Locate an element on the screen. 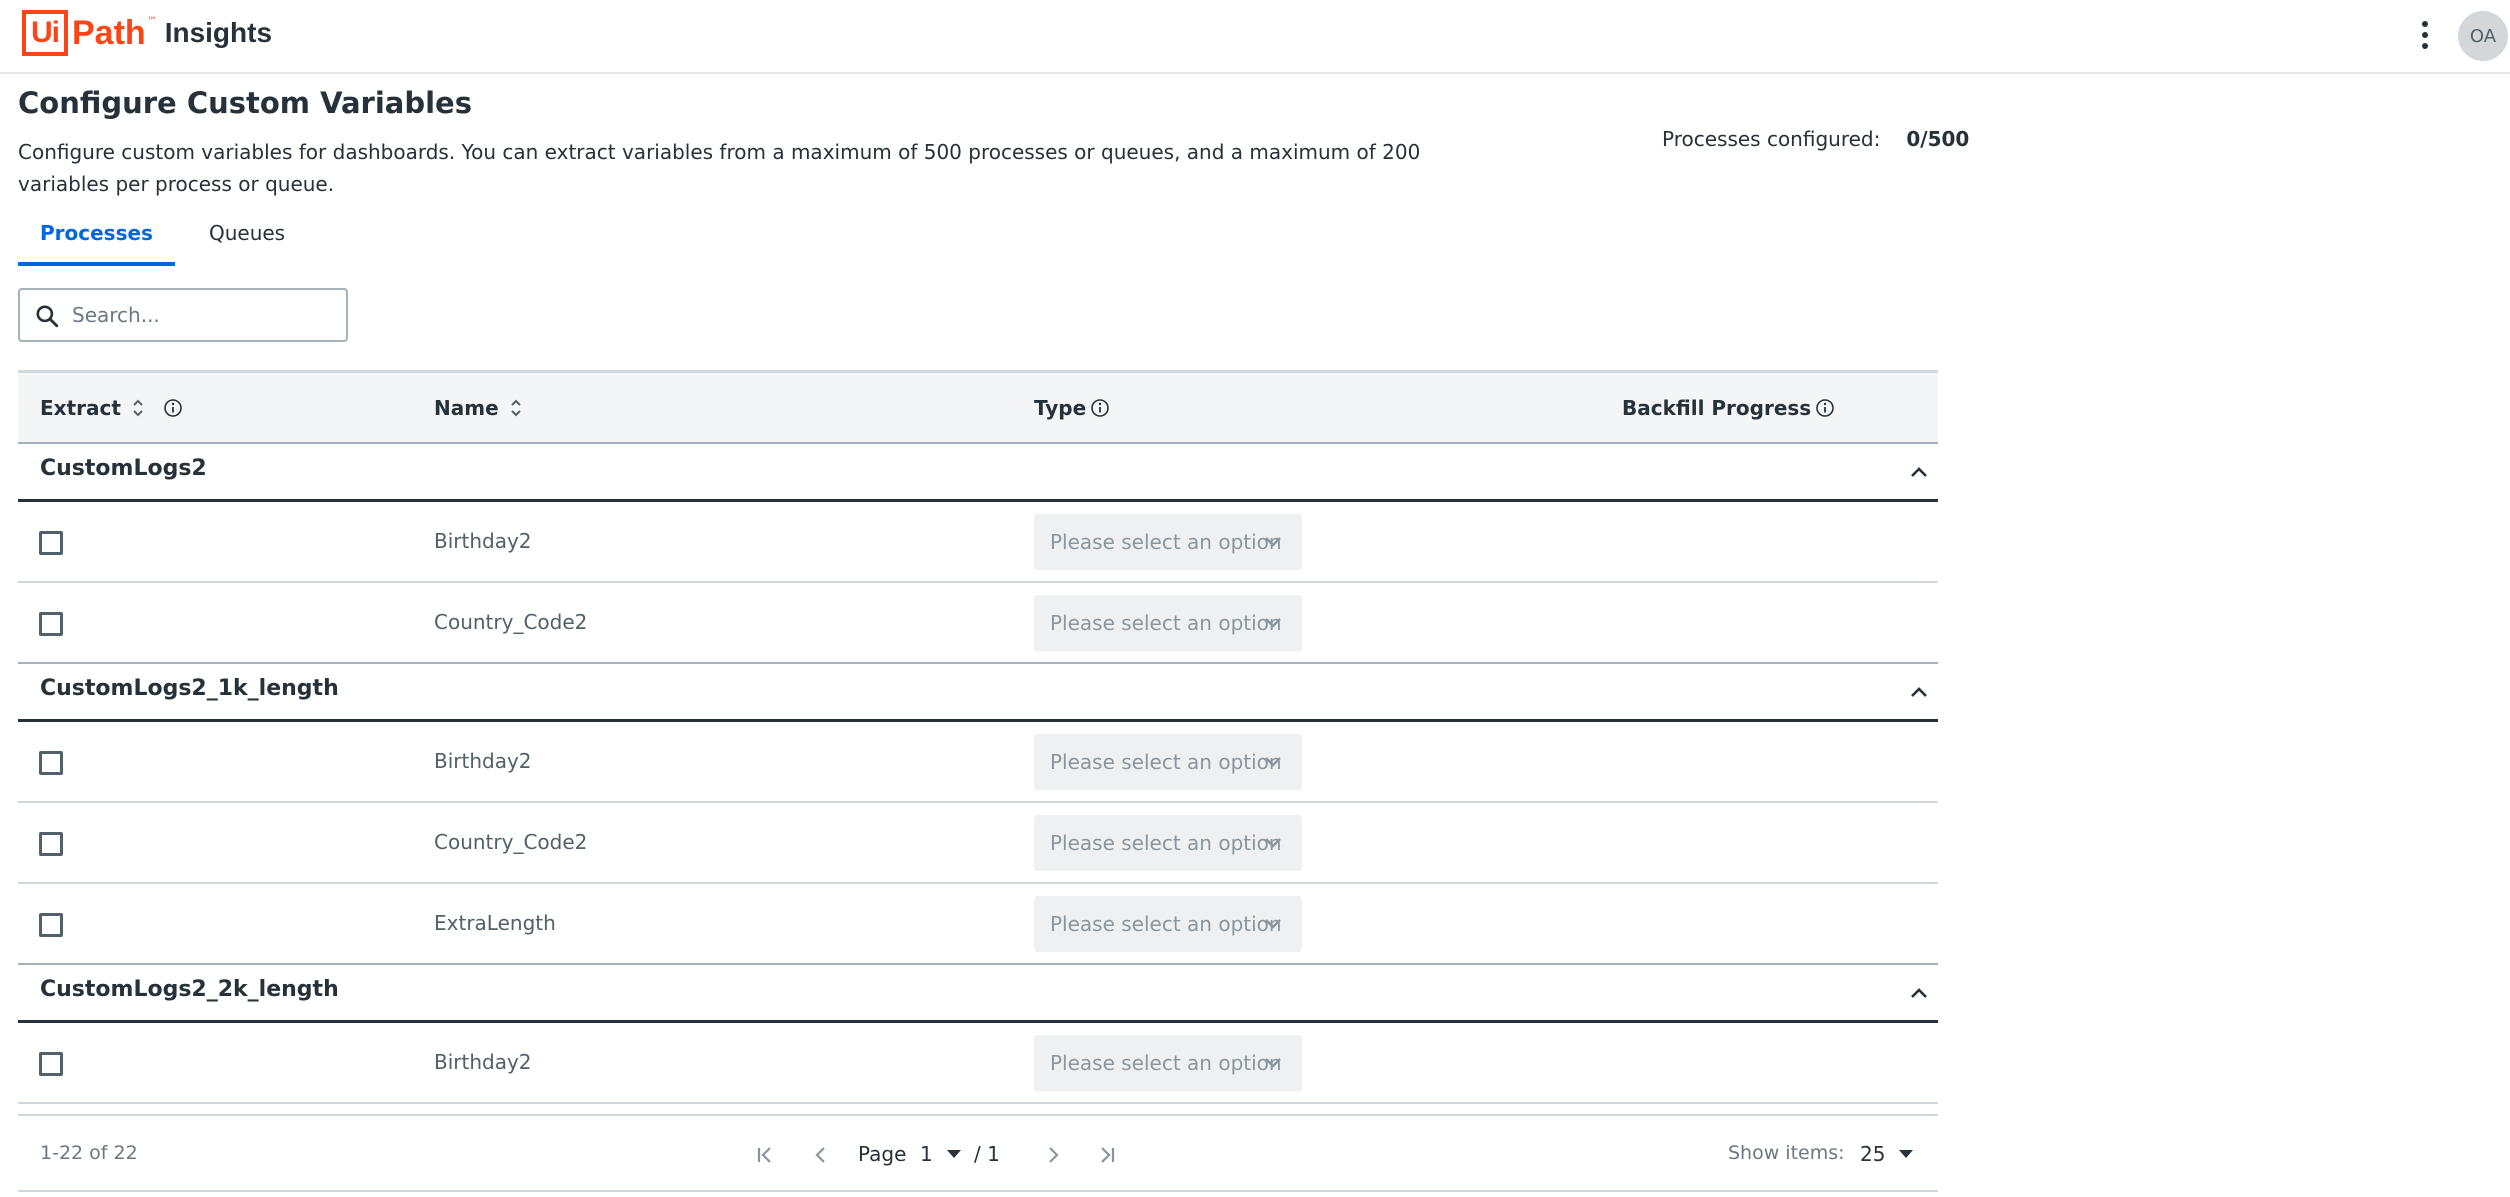 The height and width of the screenshot is (1197, 2510). table-row: ExtraLength Please select an option is located at coordinates (978, 924).